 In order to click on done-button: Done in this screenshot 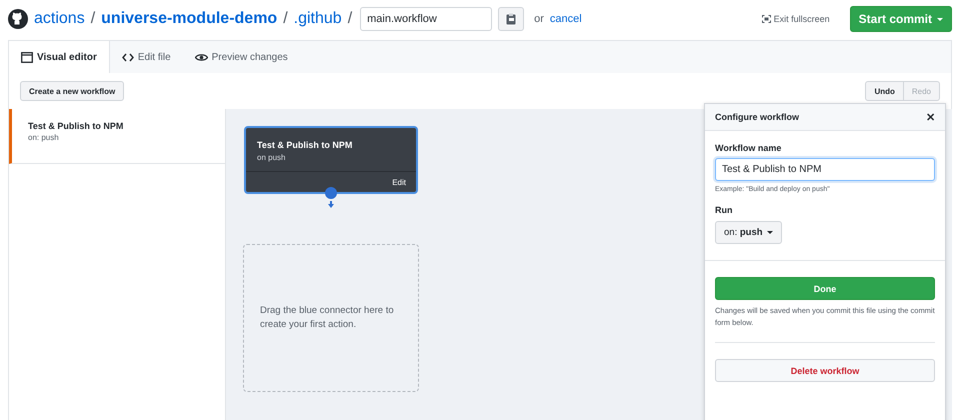, I will do `click(825, 288)`.